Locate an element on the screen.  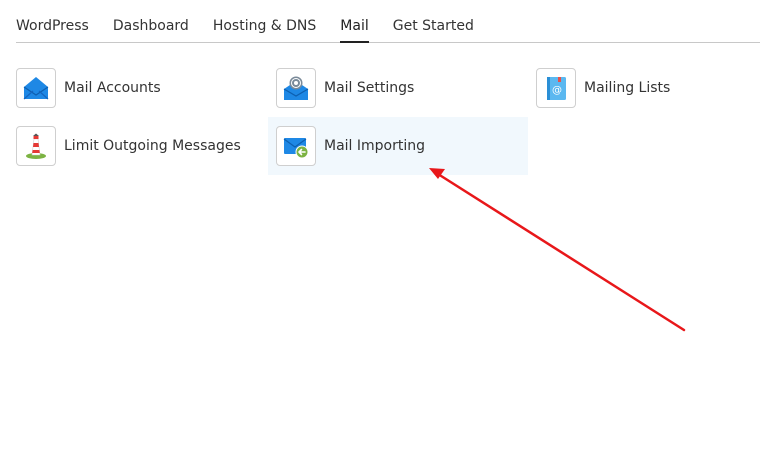
tab-hosting-dns: Hosting & DNS is located at coordinates (264, 21).